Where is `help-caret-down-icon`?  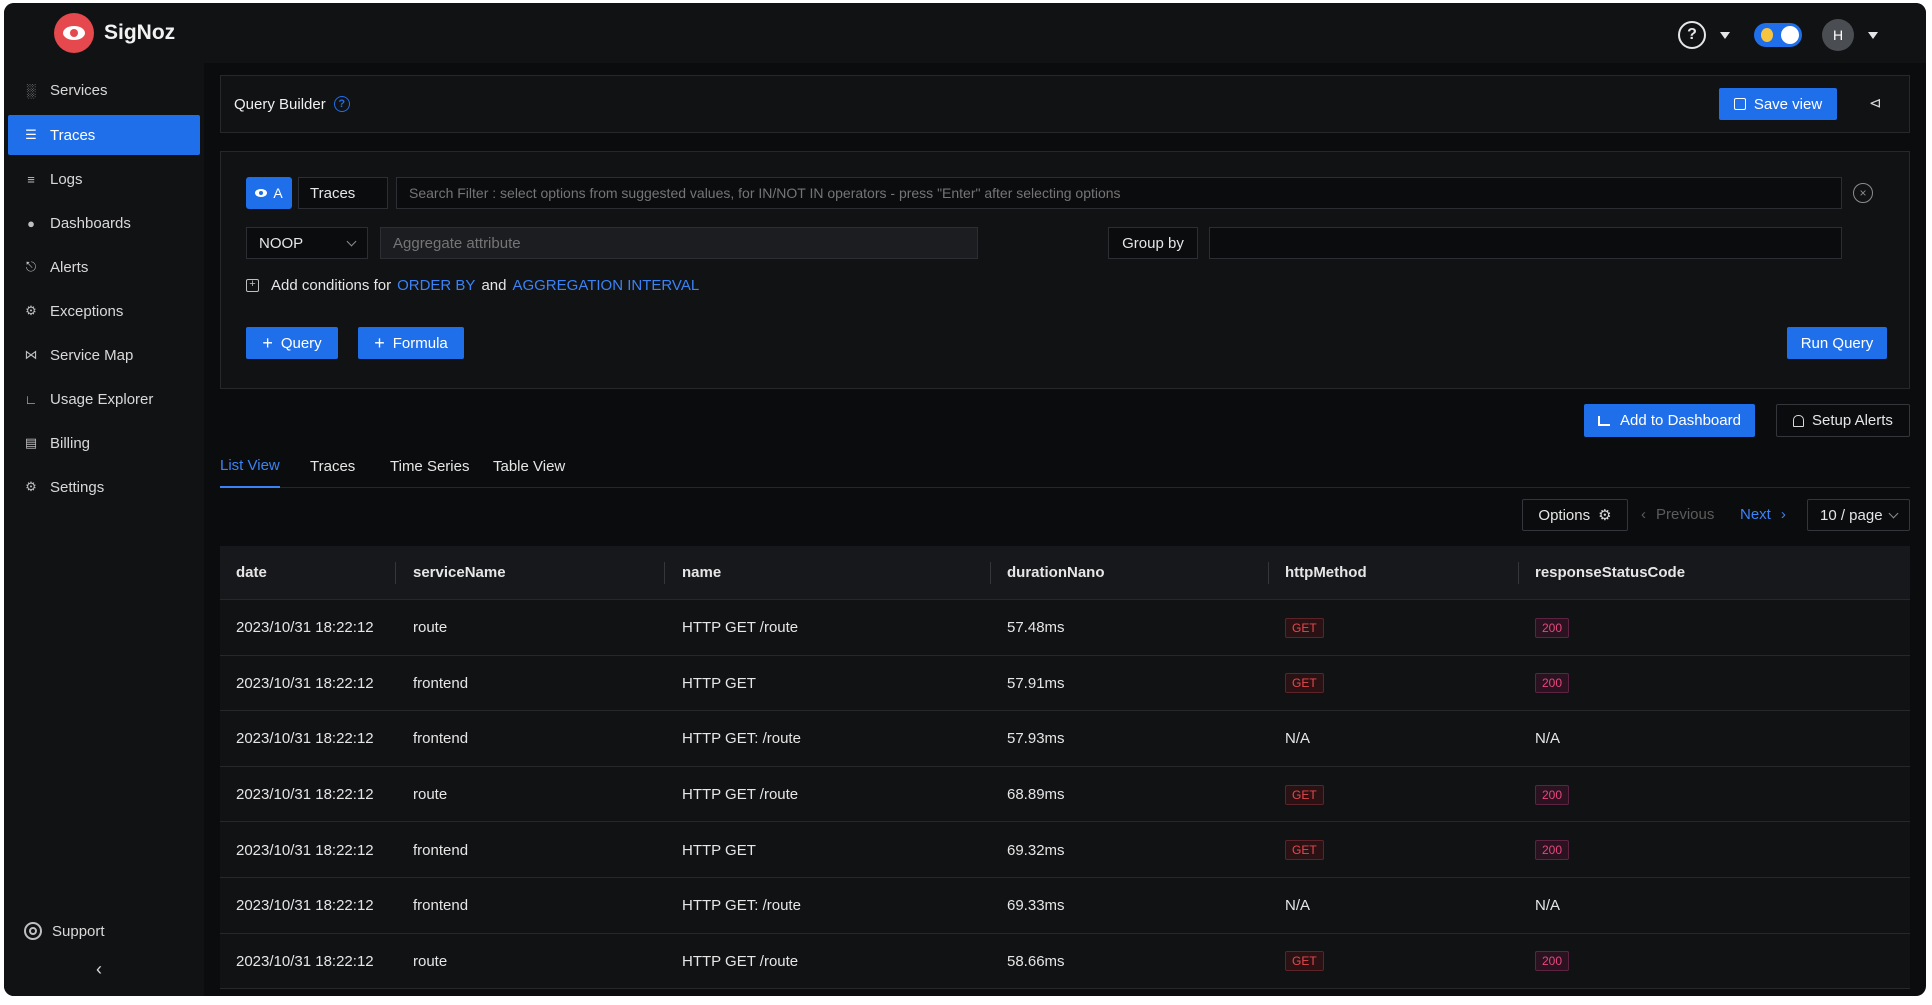
help-caret-down-icon is located at coordinates (1725, 35).